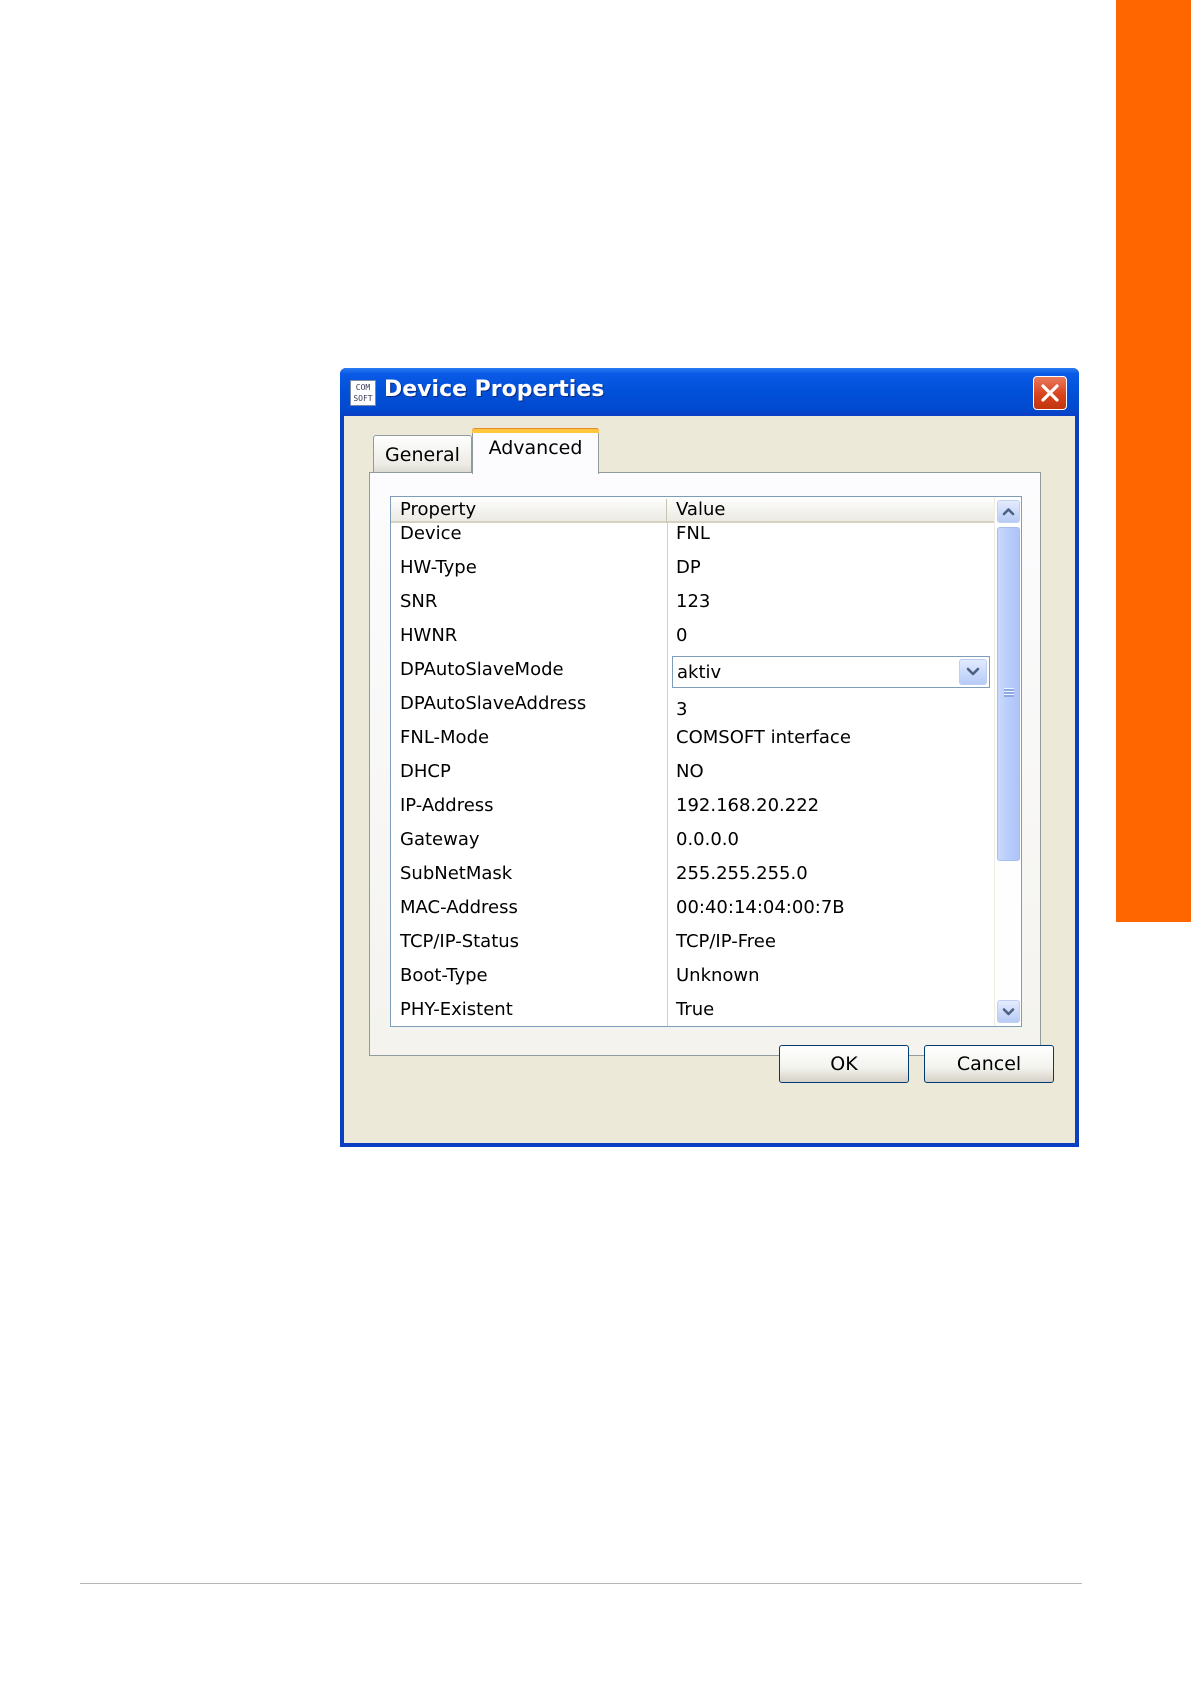 The height and width of the screenshot is (1684, 1191). What do you see at coordinates (535, 451) in the screenshot?
I see `tab-advanced: Advanced` at bounding box center [535, 451].